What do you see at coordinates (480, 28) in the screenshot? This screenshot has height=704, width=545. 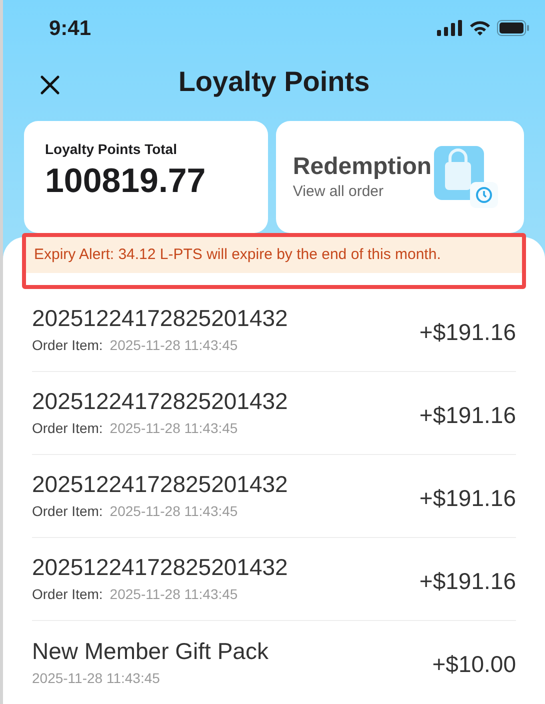 I see `wifi-icon` at bounding box center [480, 28].